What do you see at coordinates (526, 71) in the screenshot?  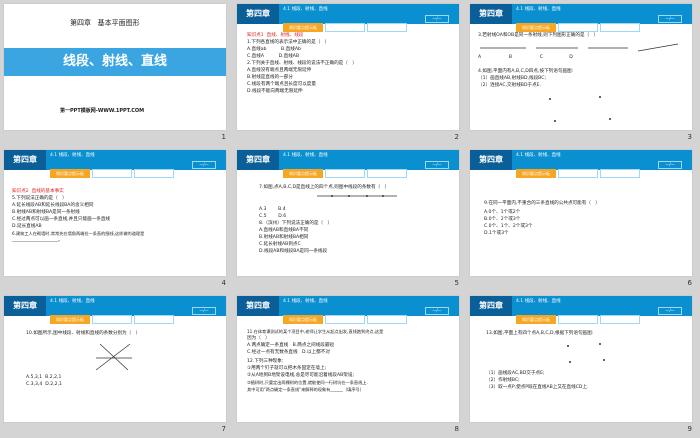 I see `slide-line: 4.如图,平面内有A,B,C,D四点,按下列语句画图:` at bounding box center [526, 71].